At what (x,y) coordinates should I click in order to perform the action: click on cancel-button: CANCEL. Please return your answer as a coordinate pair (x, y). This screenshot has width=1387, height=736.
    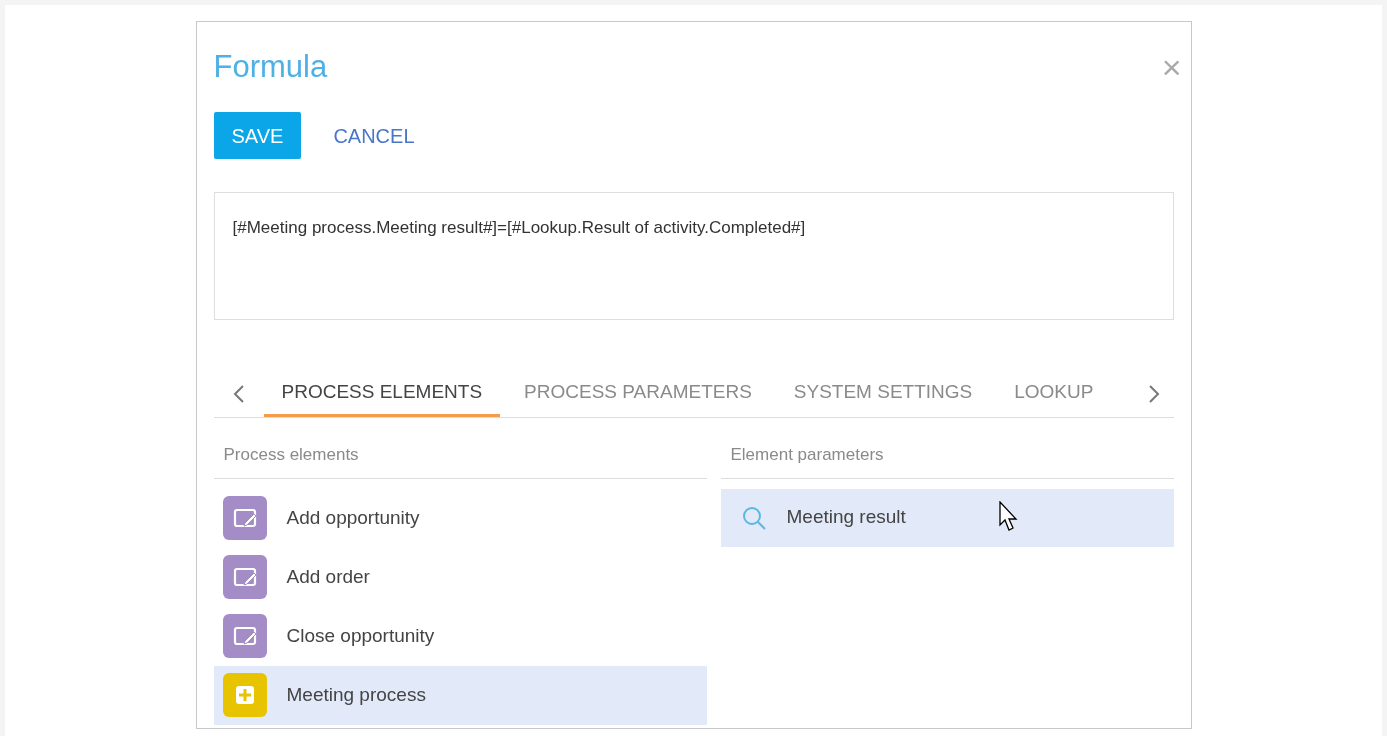
    Looking at the image, I should click on (374, 135).